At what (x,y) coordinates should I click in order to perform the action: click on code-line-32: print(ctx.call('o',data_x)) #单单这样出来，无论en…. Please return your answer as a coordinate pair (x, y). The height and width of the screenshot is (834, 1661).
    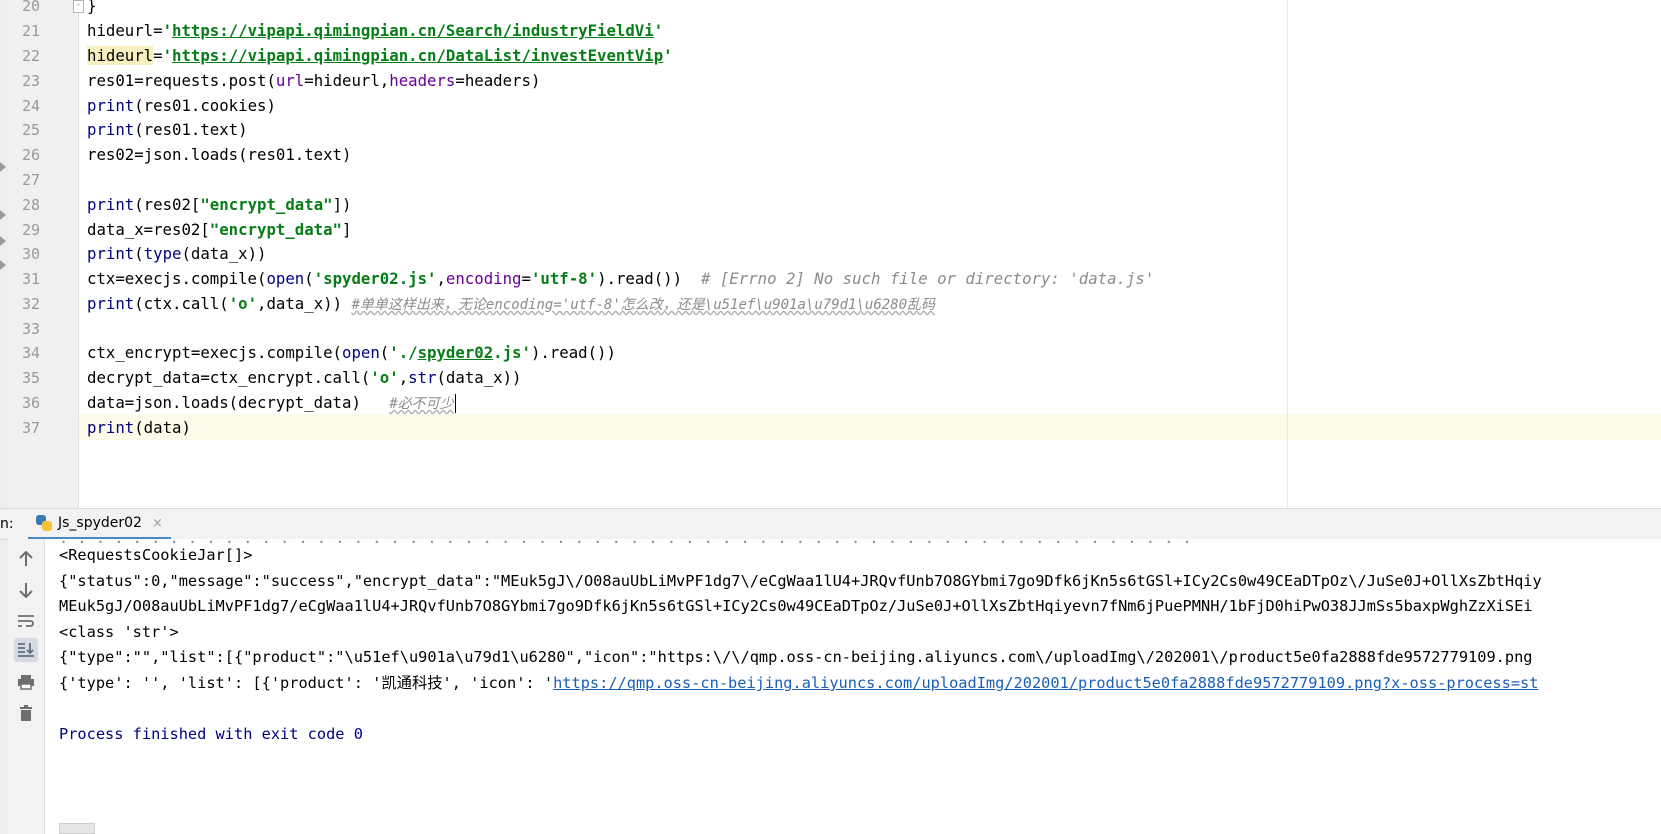
    Looking at the image, I should click on (511, 304).